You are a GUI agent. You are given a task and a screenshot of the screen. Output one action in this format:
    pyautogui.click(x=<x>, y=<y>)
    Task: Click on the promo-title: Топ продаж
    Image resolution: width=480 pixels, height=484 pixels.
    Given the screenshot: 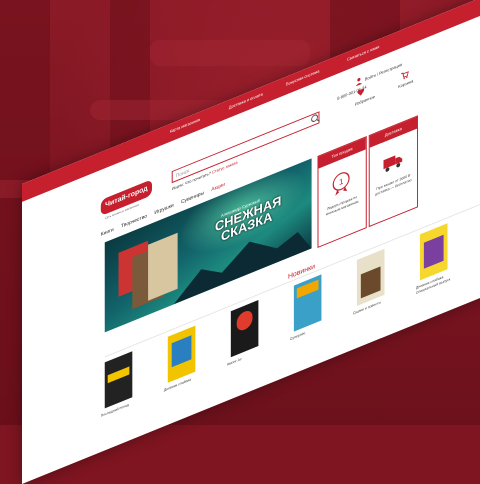 What is the action you would take?
    pyautogui.click(x=342, y=153)
    